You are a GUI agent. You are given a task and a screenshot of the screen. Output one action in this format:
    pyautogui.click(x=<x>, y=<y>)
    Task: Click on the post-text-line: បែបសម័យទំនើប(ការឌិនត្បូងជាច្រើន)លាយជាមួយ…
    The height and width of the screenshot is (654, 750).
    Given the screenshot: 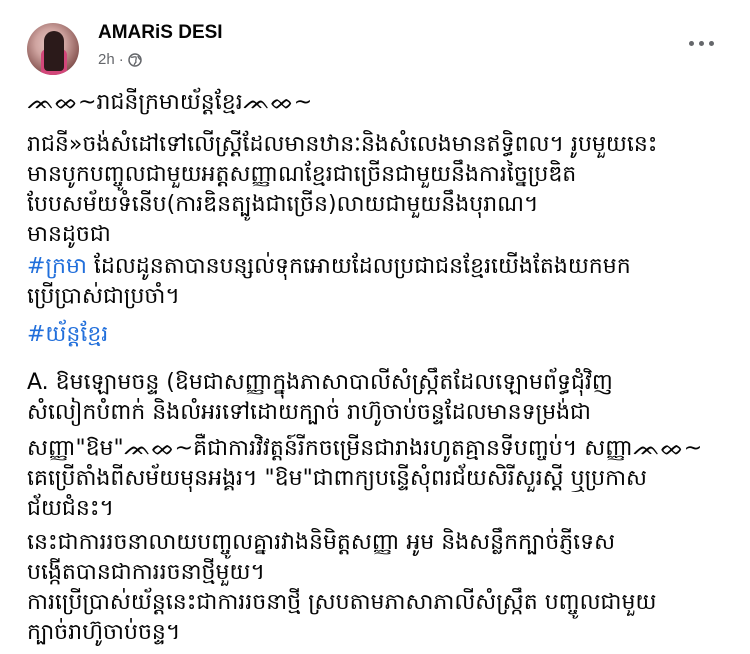 What is the action you would take?
    pyautogui.click(x=283, y=204)
    